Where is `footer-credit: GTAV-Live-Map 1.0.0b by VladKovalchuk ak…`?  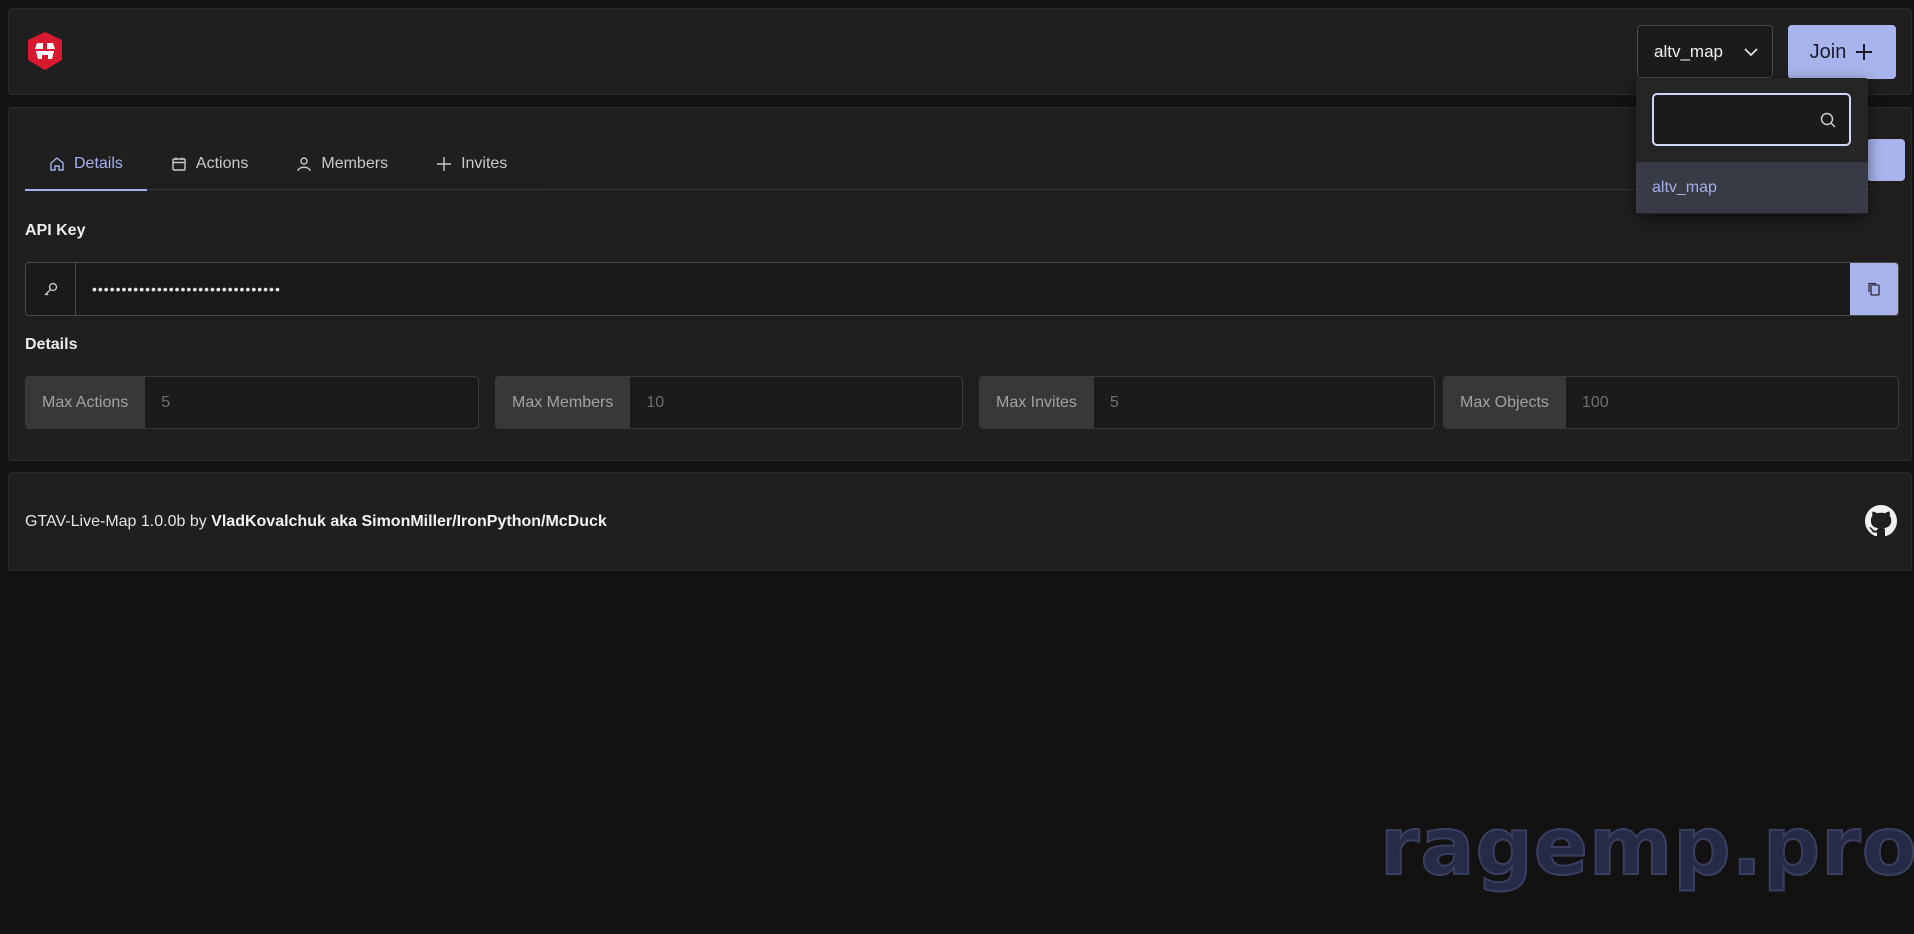
footer-credit: GTAV-Live-Map 1.0.0b by VladKovalchuk ak… is located at coordinates (316, 522).